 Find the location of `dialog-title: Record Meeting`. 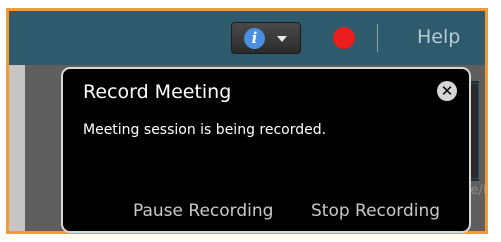

dialog-title: Record Meeting is located at coordinates (157, 92).